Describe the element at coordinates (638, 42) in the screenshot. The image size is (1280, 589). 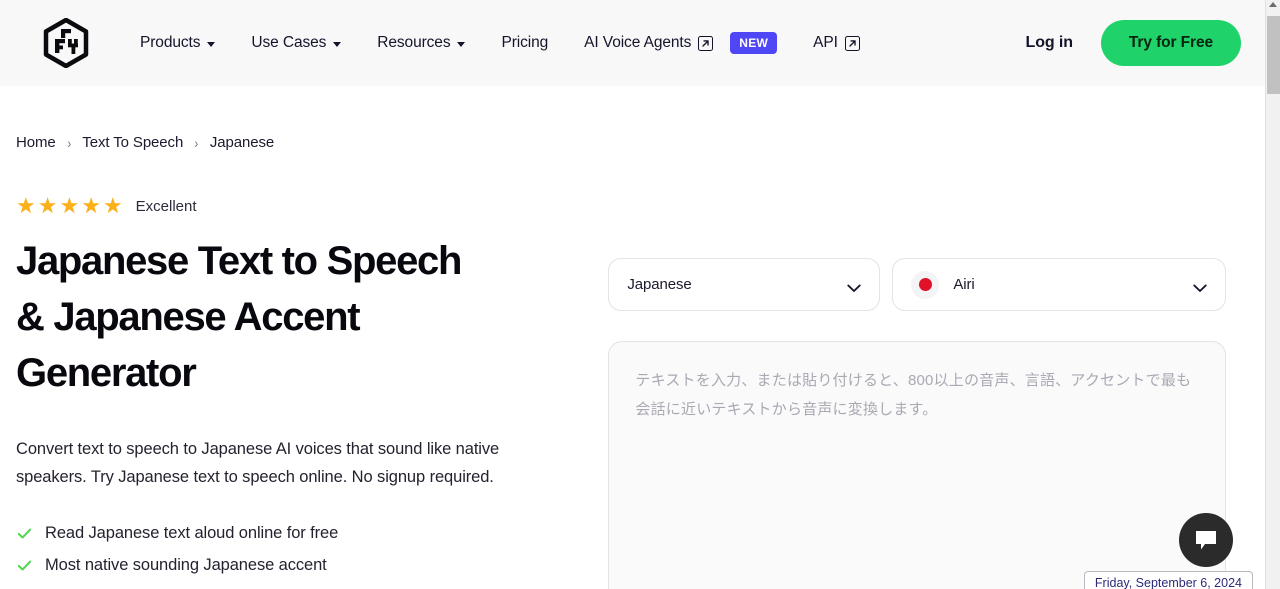
I see `nav-label-ai-voice-agents: AI Voice Agents` at that location.